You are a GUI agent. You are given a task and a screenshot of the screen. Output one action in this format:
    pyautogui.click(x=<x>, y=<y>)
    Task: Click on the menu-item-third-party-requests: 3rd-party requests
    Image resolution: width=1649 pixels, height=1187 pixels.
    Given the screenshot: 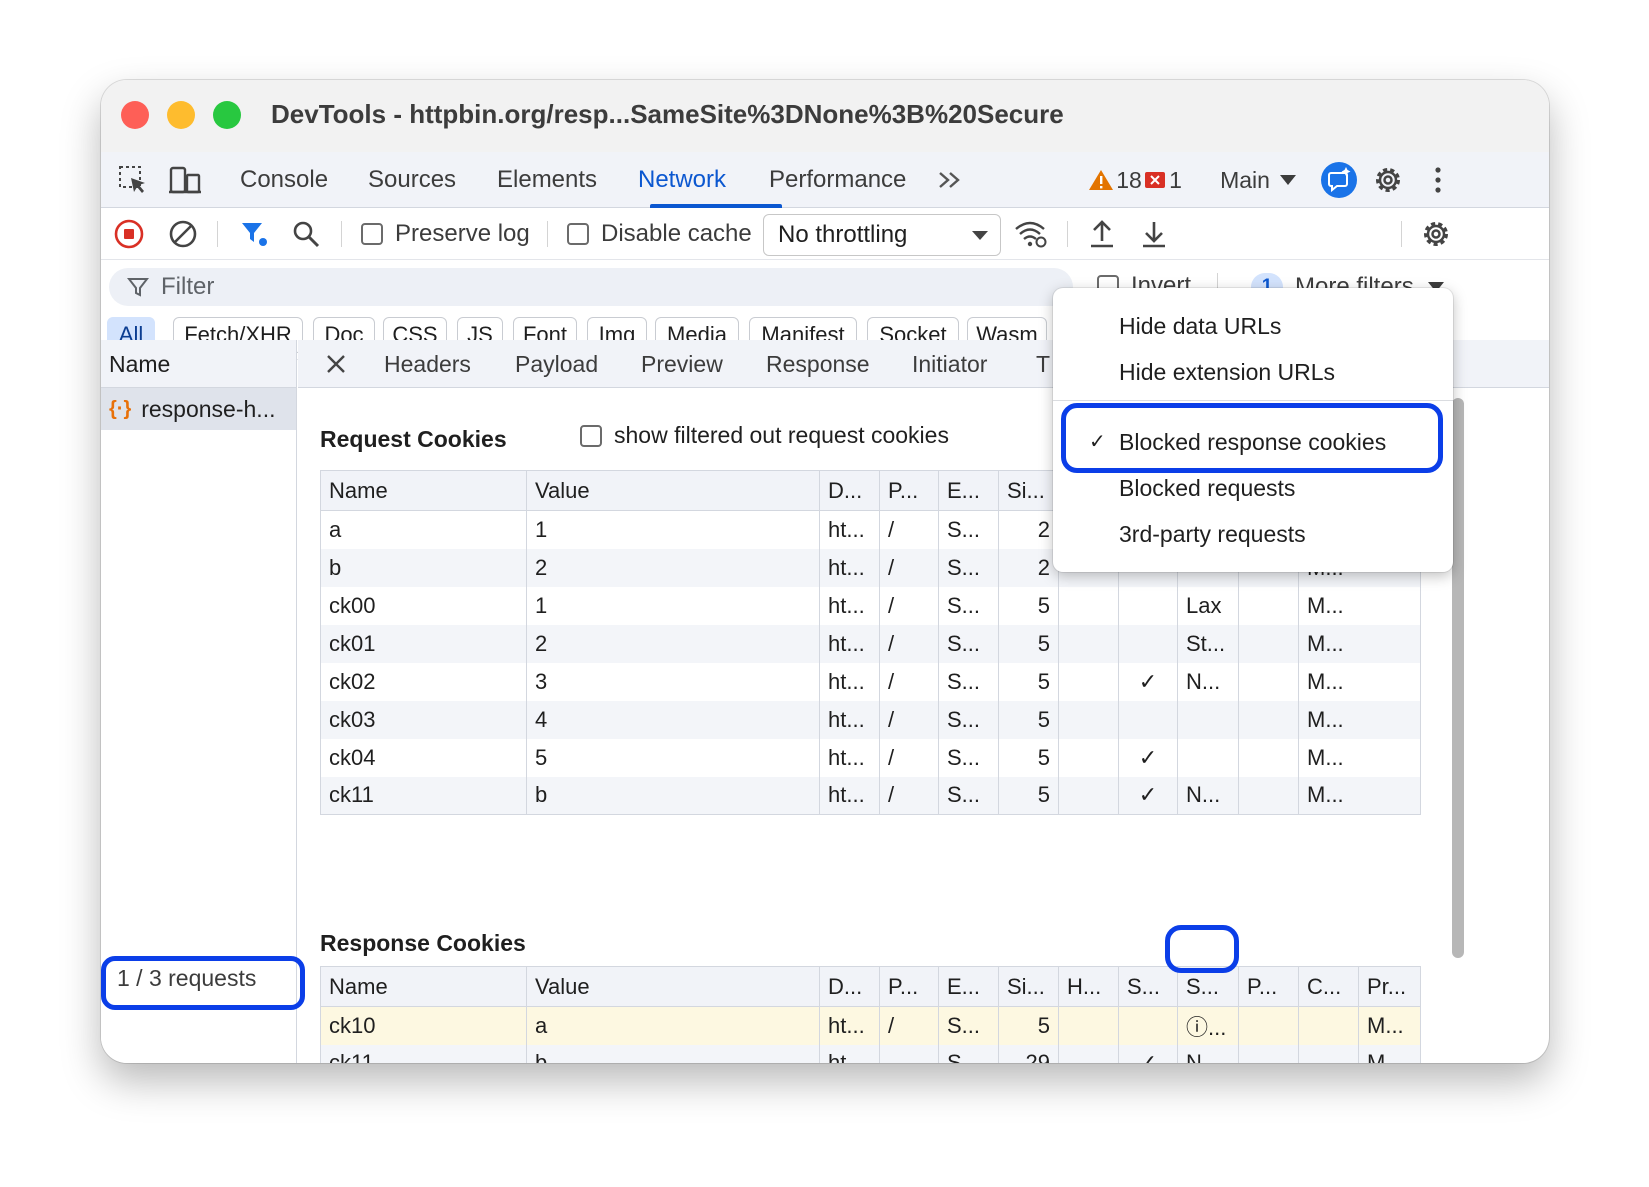 What is the action you would take?
    pyautogui.click(x=1253, y=534)
    